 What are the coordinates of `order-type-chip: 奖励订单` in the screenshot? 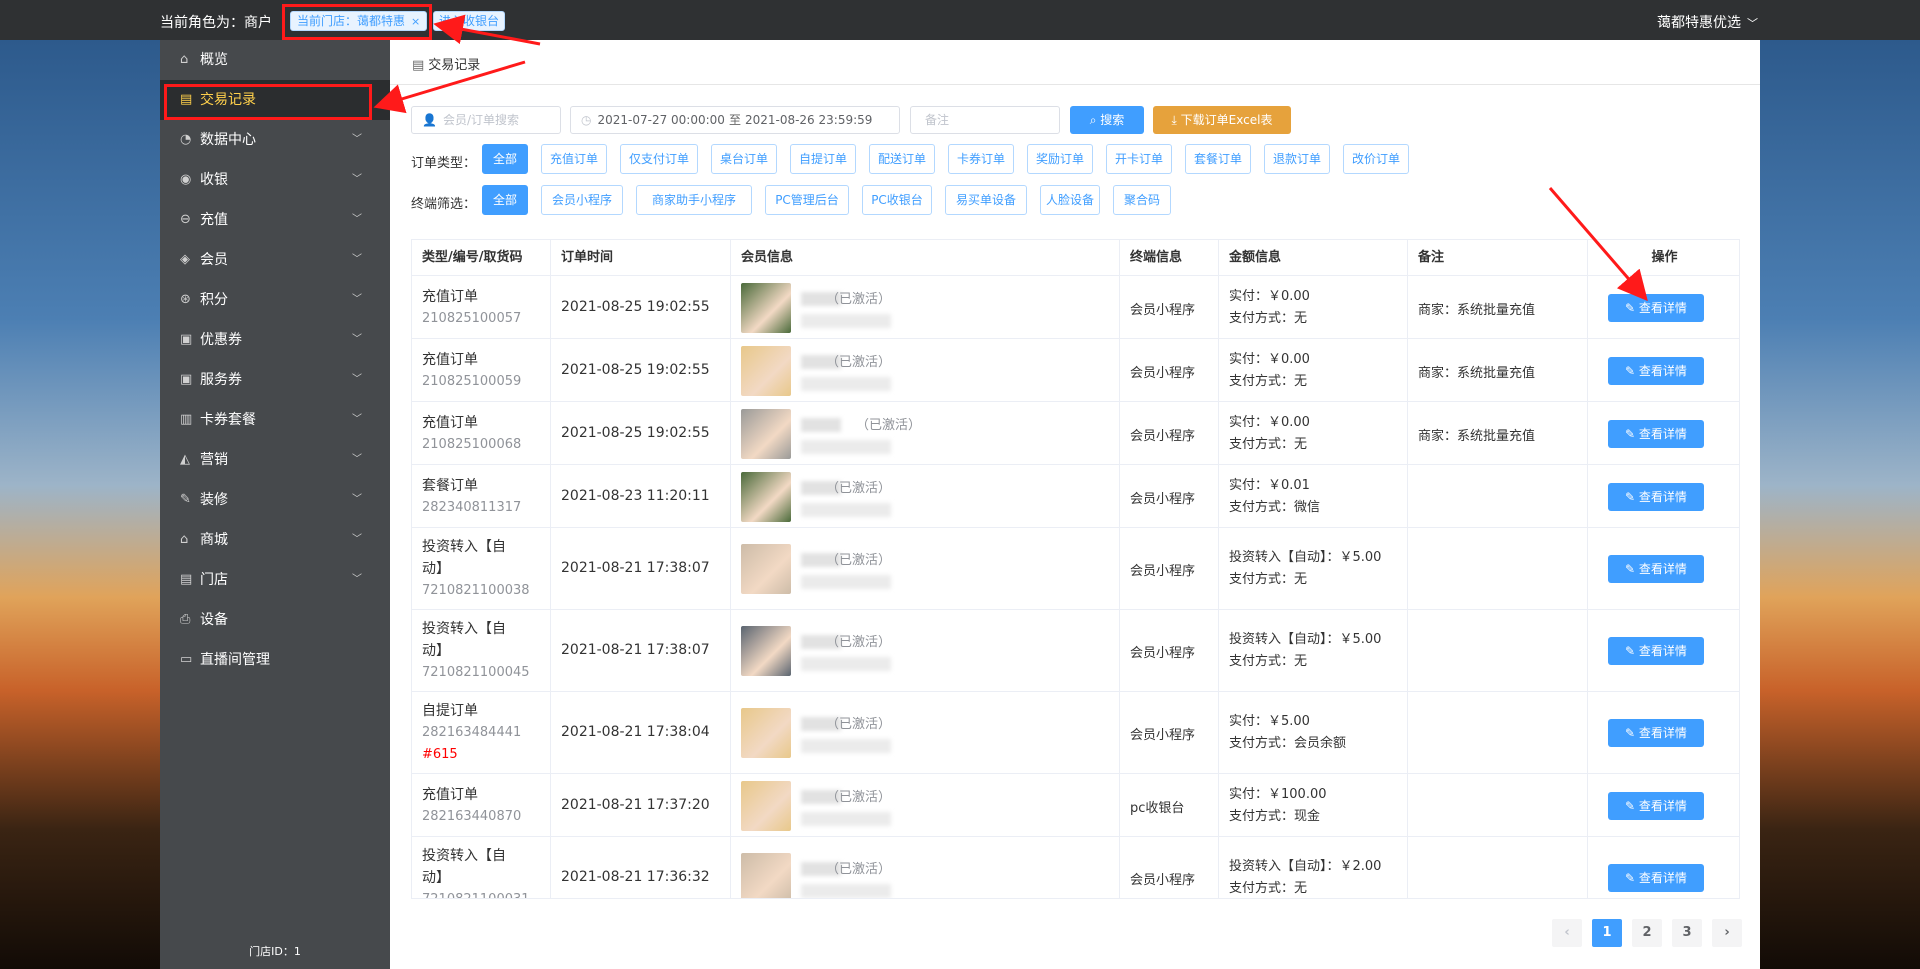 It's located at (1060, 159).